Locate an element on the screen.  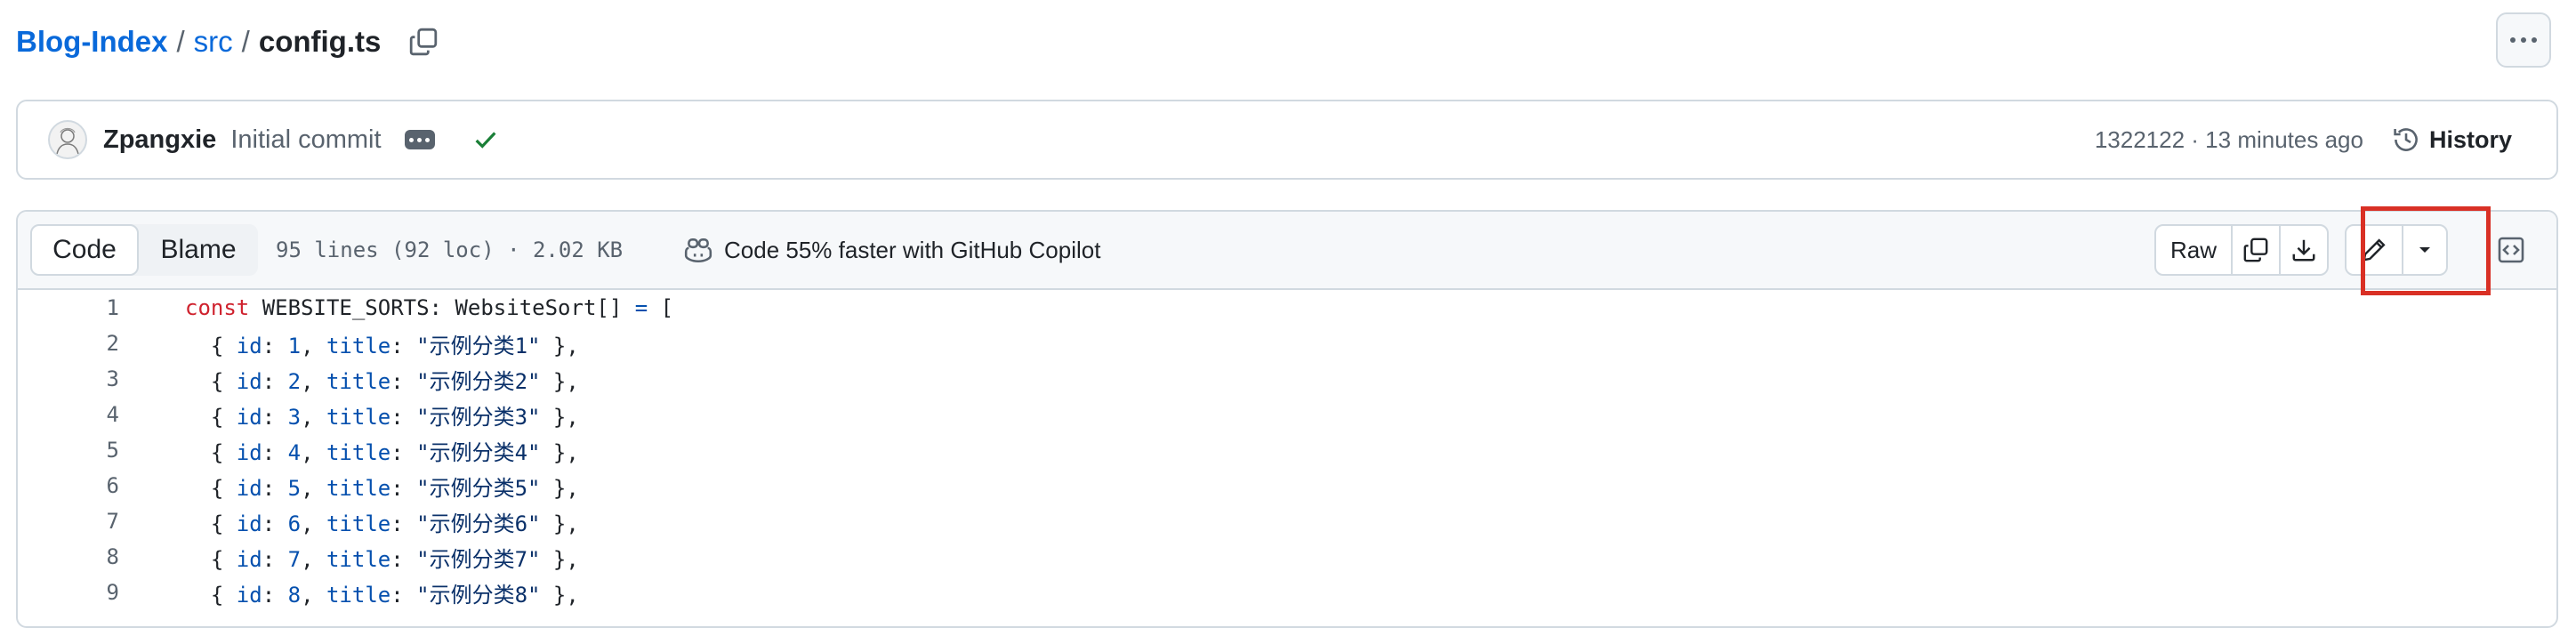
code-token: 1 is located at coordinates (294, 346).